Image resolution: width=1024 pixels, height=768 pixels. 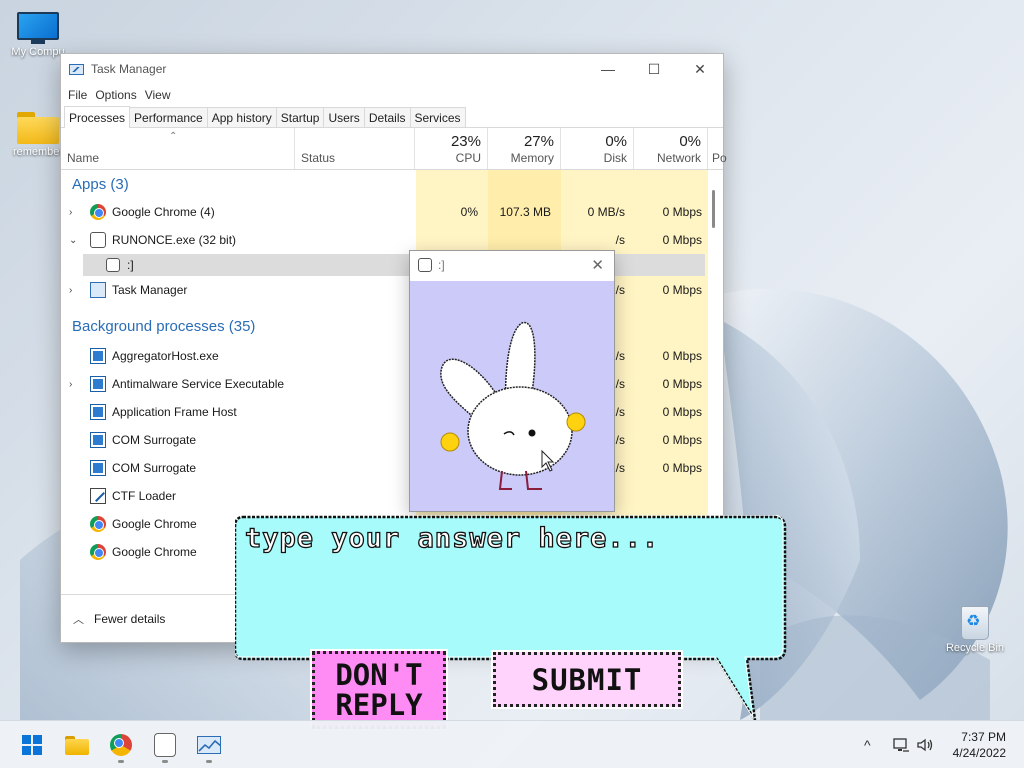 What do you see at coordinates (392, 95) in the screenshot?
I see `menu-bar: File Options View` at bounding box center [392, 95].